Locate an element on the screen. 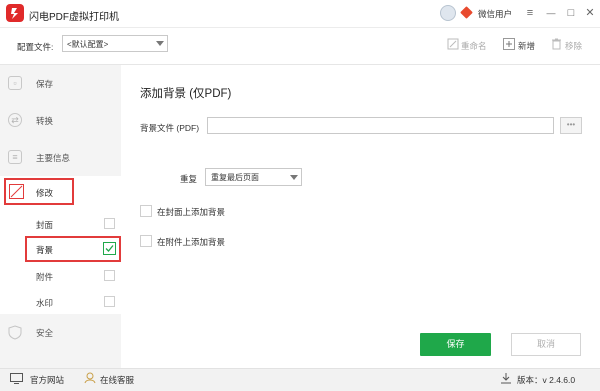 This screenshot has width=600, height=391. maximize-button: □ is located at coordinates (571, 13).